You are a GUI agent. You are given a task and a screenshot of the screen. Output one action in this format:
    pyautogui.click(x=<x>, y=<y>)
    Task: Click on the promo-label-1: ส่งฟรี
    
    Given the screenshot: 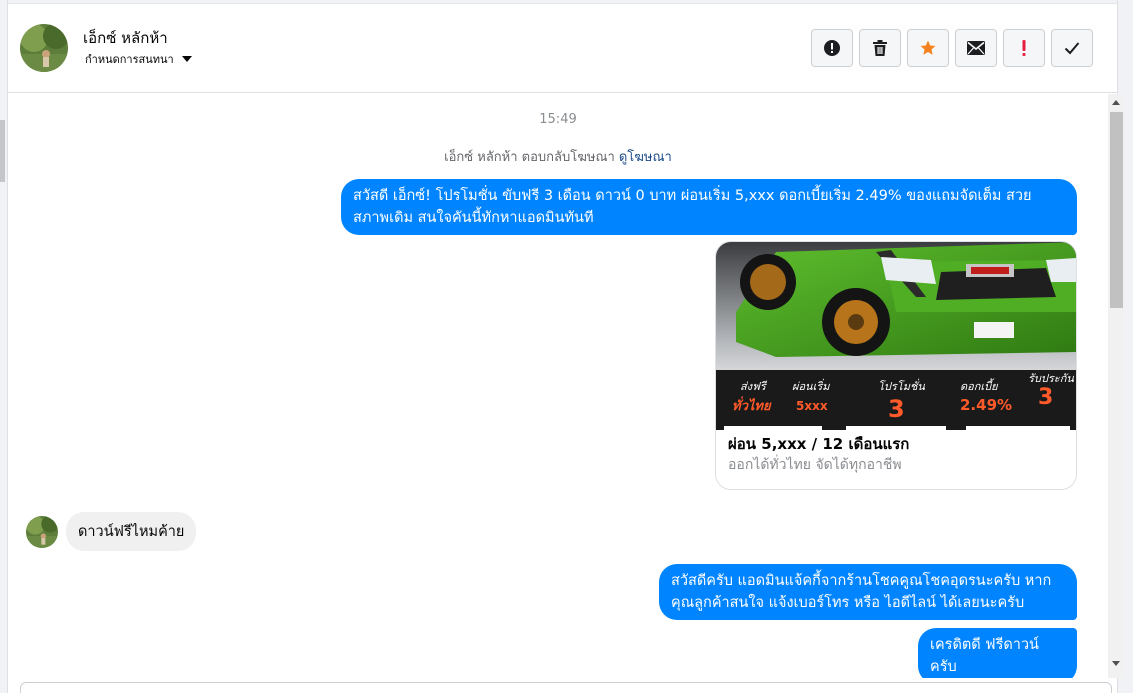 What is the action you would take?
    pyautogui.click(x=754, y=386)
    